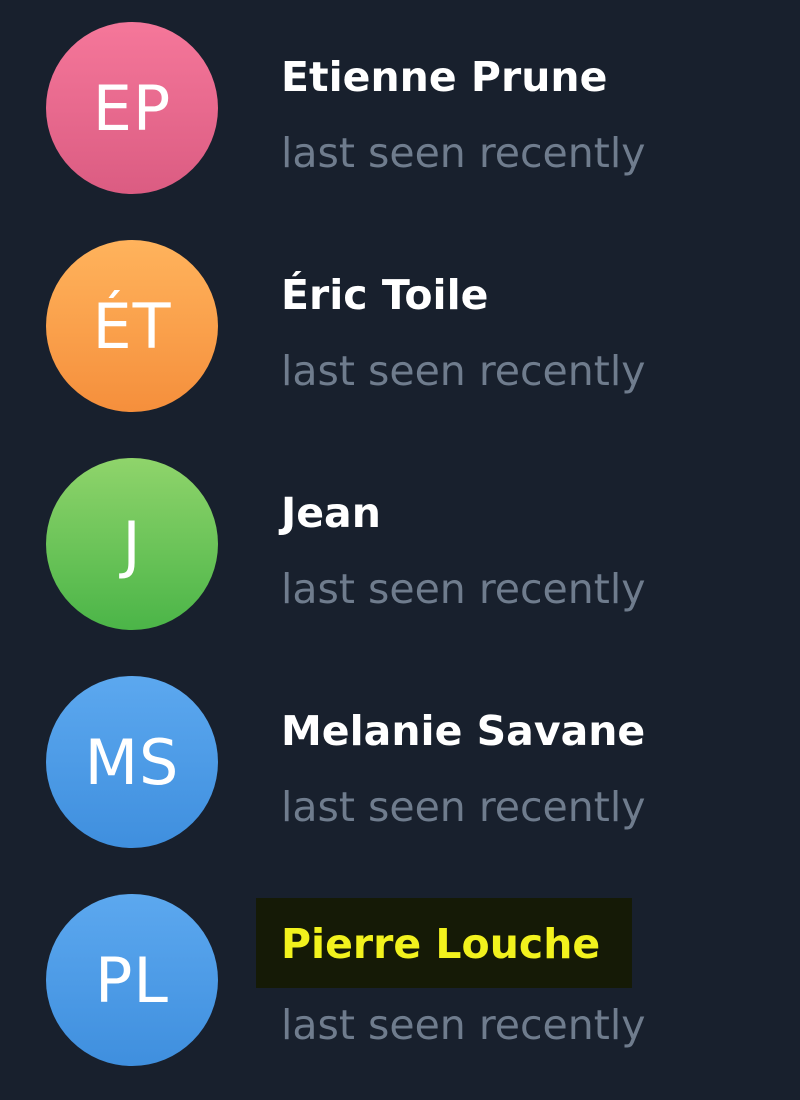 This screenshot has width=800, height=1100. I want to click on search-highlight: Pierre Louche, so click(444, 943).